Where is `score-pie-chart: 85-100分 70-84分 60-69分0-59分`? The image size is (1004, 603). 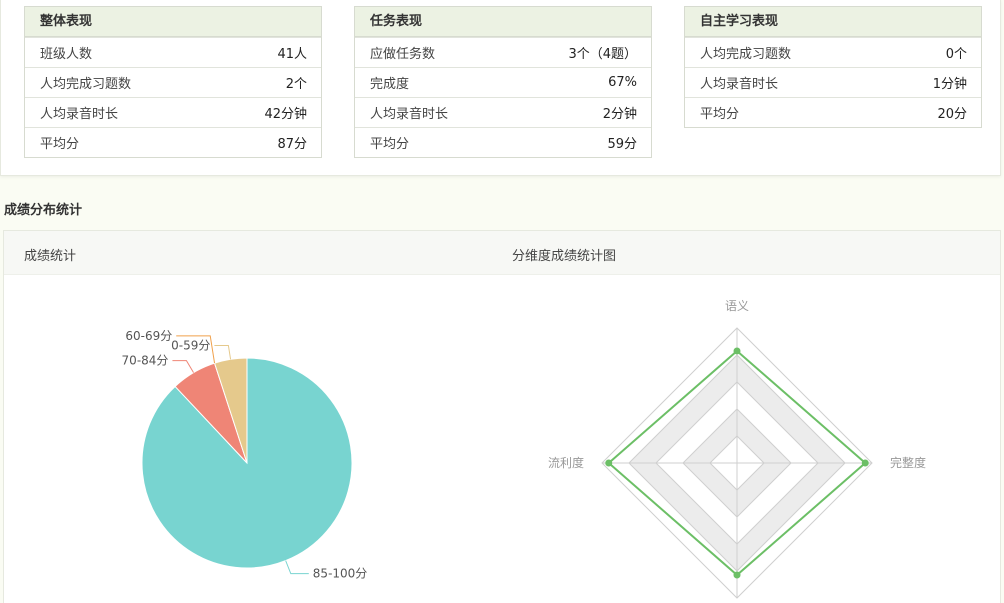
score-pie-chart: 85-100分 70-84分 60-69分0-59分 is located at coordinates (245, 455).